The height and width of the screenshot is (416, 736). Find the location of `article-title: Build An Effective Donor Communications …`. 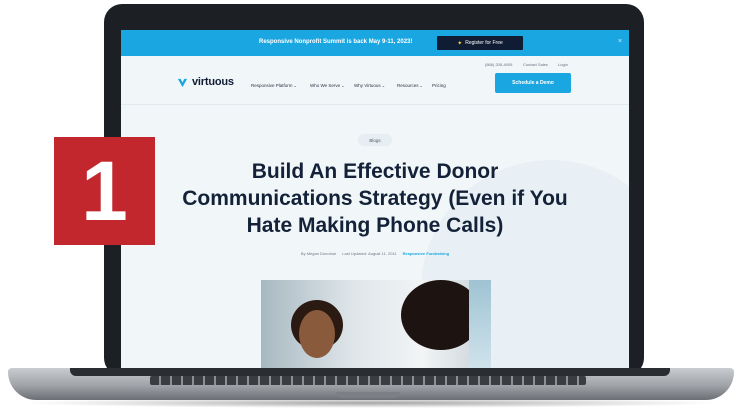

article-title: Build An Effective Donor Communications … is located at coordinates (375, 198).